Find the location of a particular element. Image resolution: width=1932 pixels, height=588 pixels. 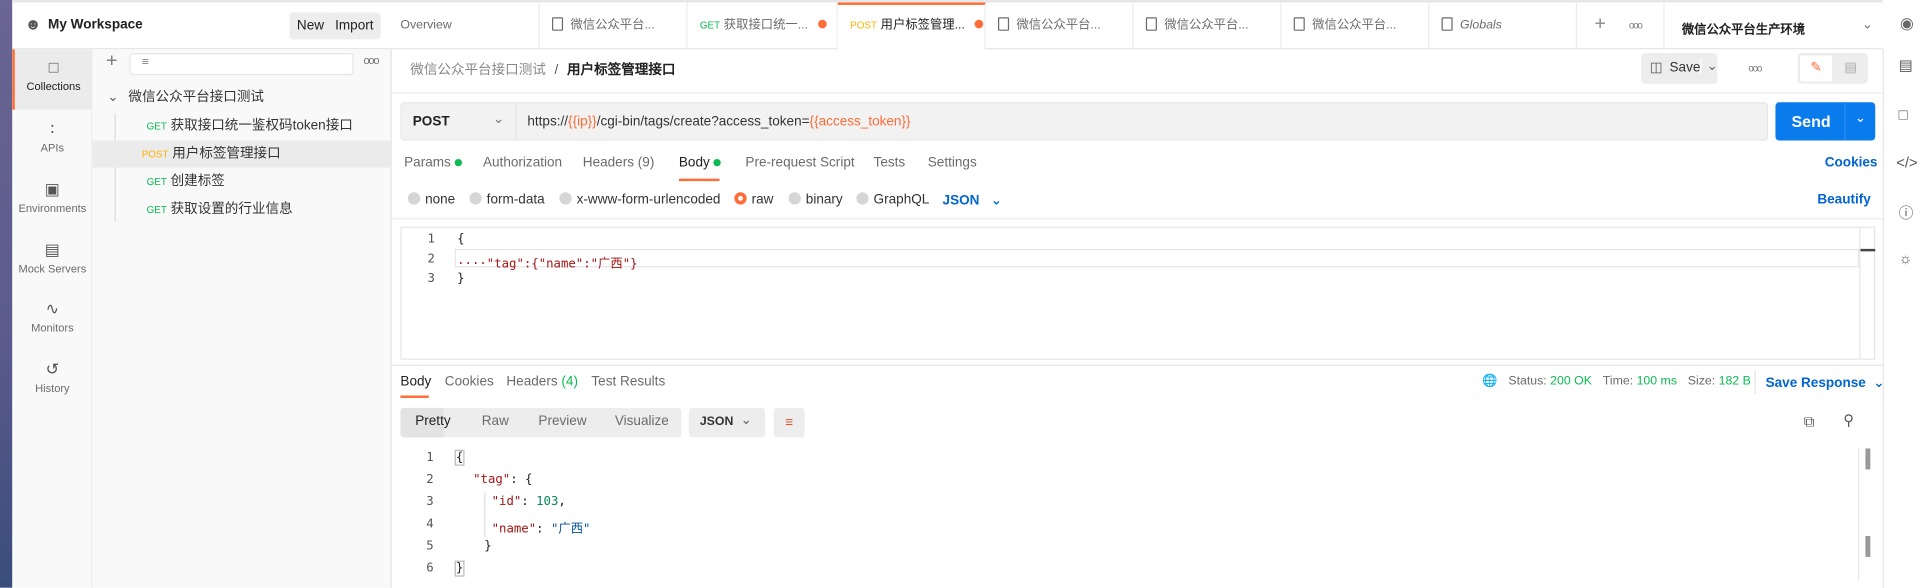

time-value: 100 ms is located at coordinates (1657, 382).